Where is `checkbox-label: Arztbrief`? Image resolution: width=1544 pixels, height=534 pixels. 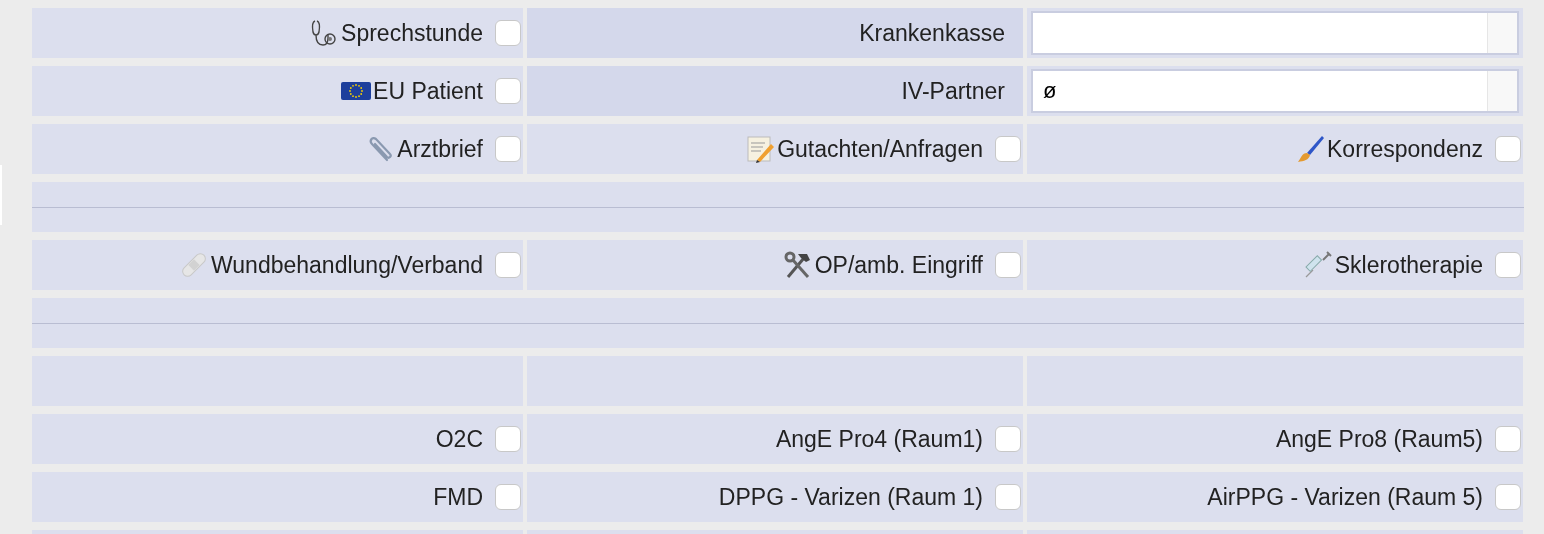
checkbox-label: Arztbrief is located at coordinates (440, 149).